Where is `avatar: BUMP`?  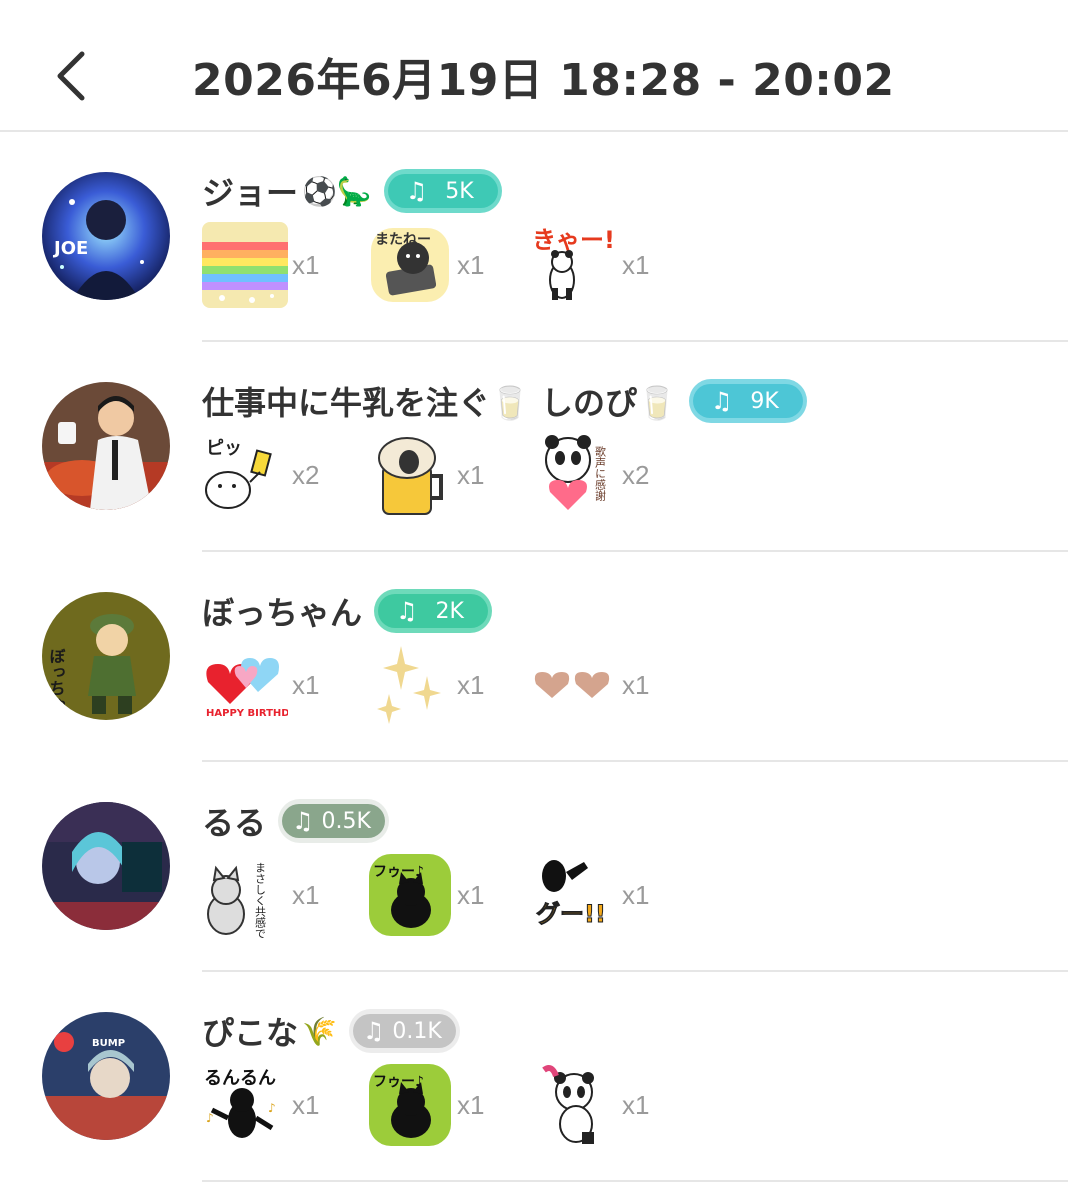
avatar: BUMP is located at coordinates (106, 1076).